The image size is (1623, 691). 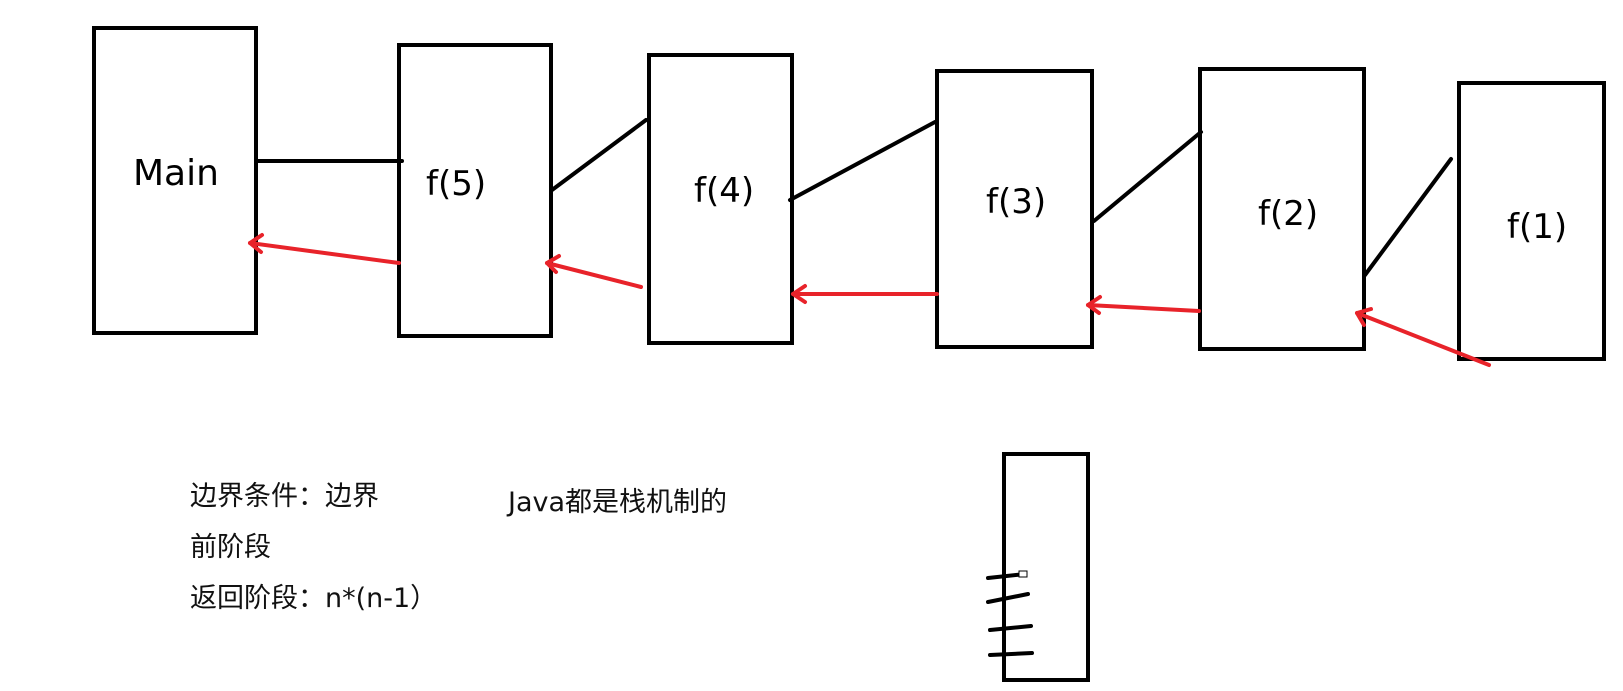 I want to click on frame-f2: f(2), so click(x=1282, y=209).